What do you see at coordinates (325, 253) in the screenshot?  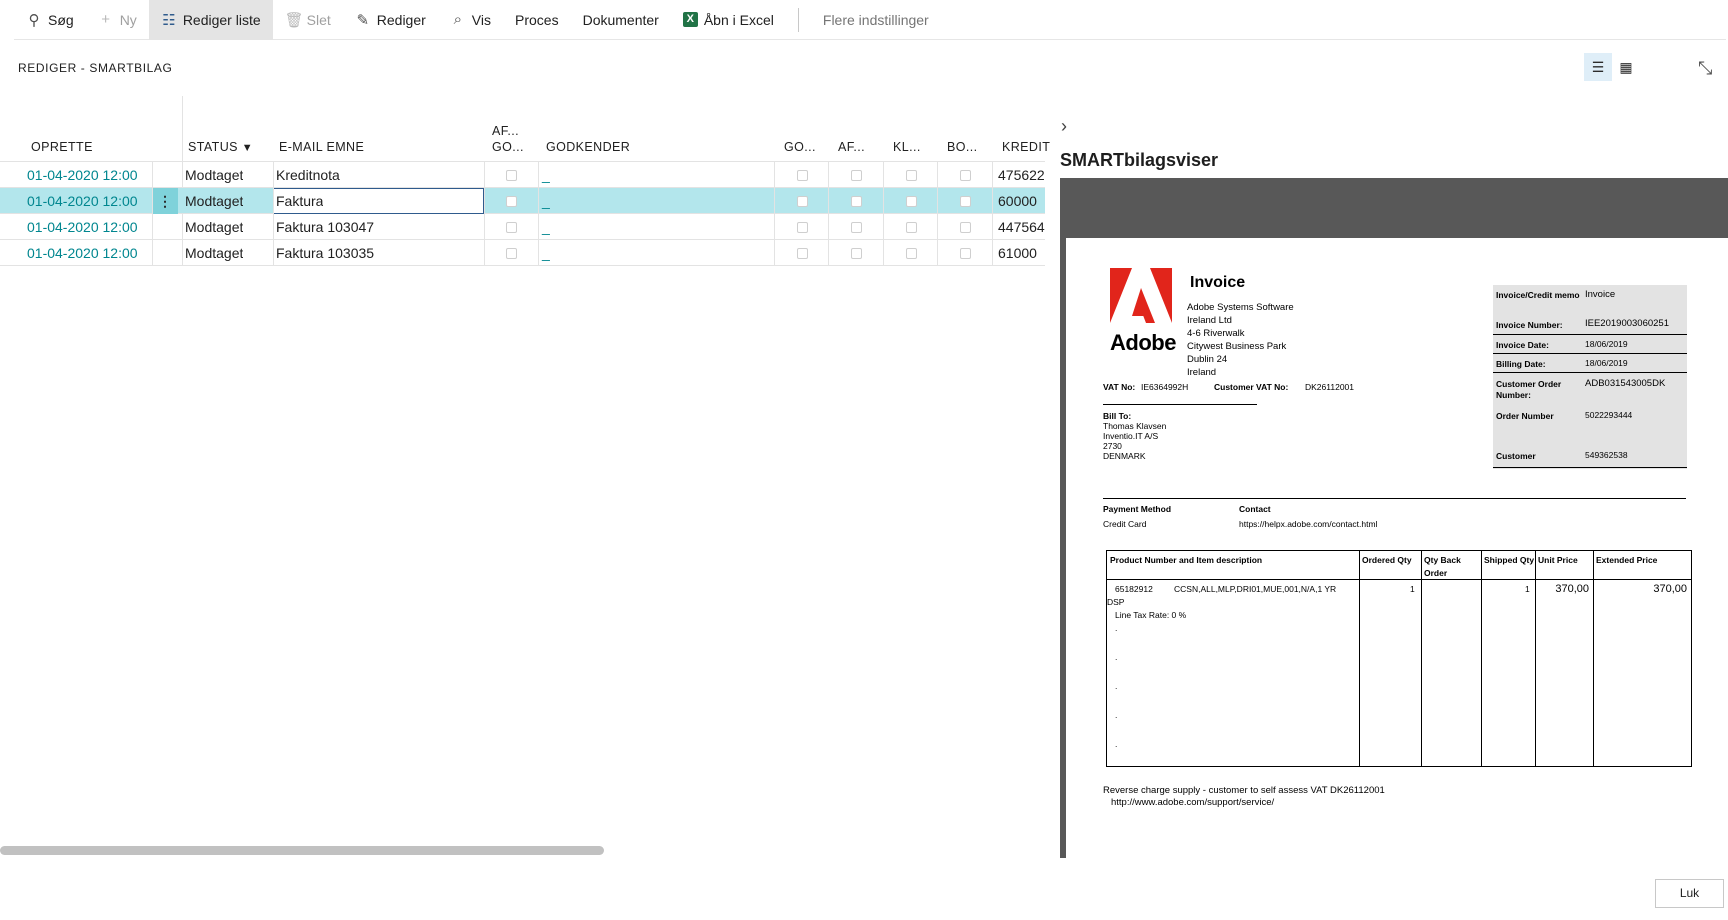 I see `subject-cell: Faktura 103035` at bounding box center [325, 253].